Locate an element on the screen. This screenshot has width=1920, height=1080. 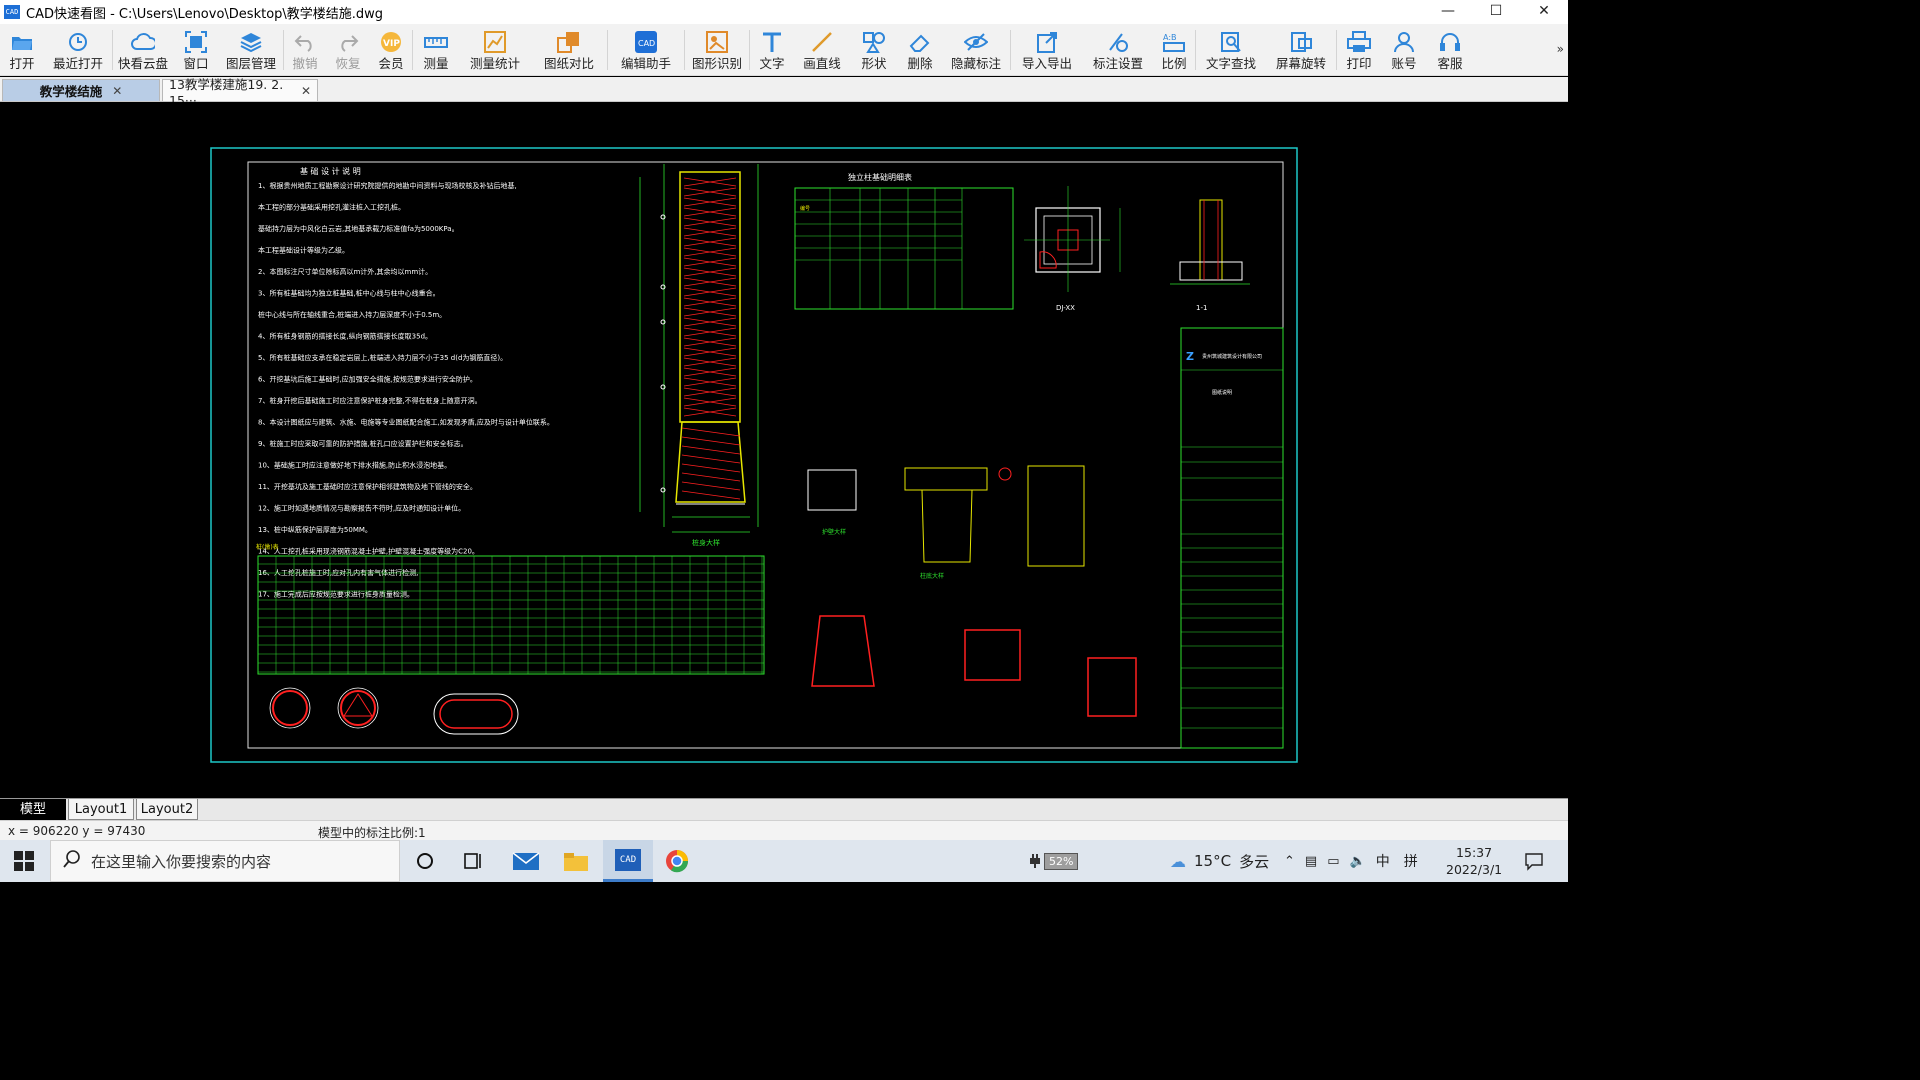
toolbar-overflow-icon: » is located at coordinates (1560, 49).